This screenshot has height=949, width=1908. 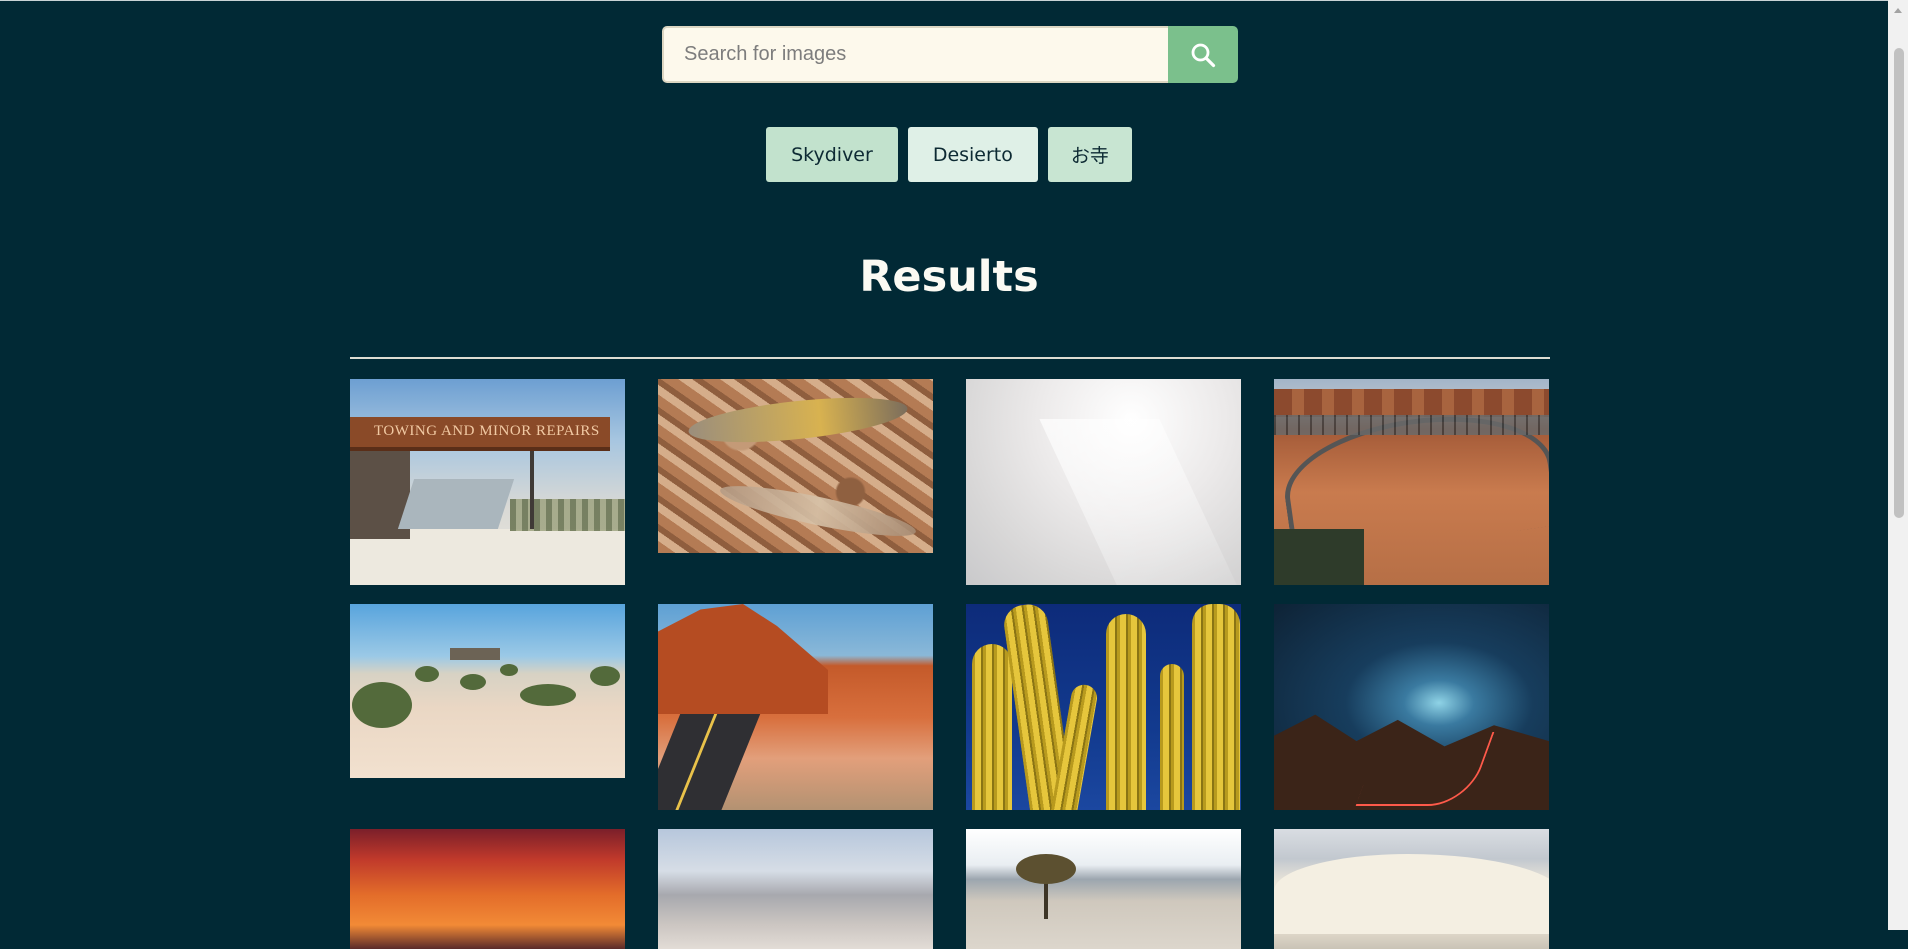 What do you see at coordinates (1899, 283) in the screenshot?
I see `scrollbar-thumb` at bounding box center [1899, 283].